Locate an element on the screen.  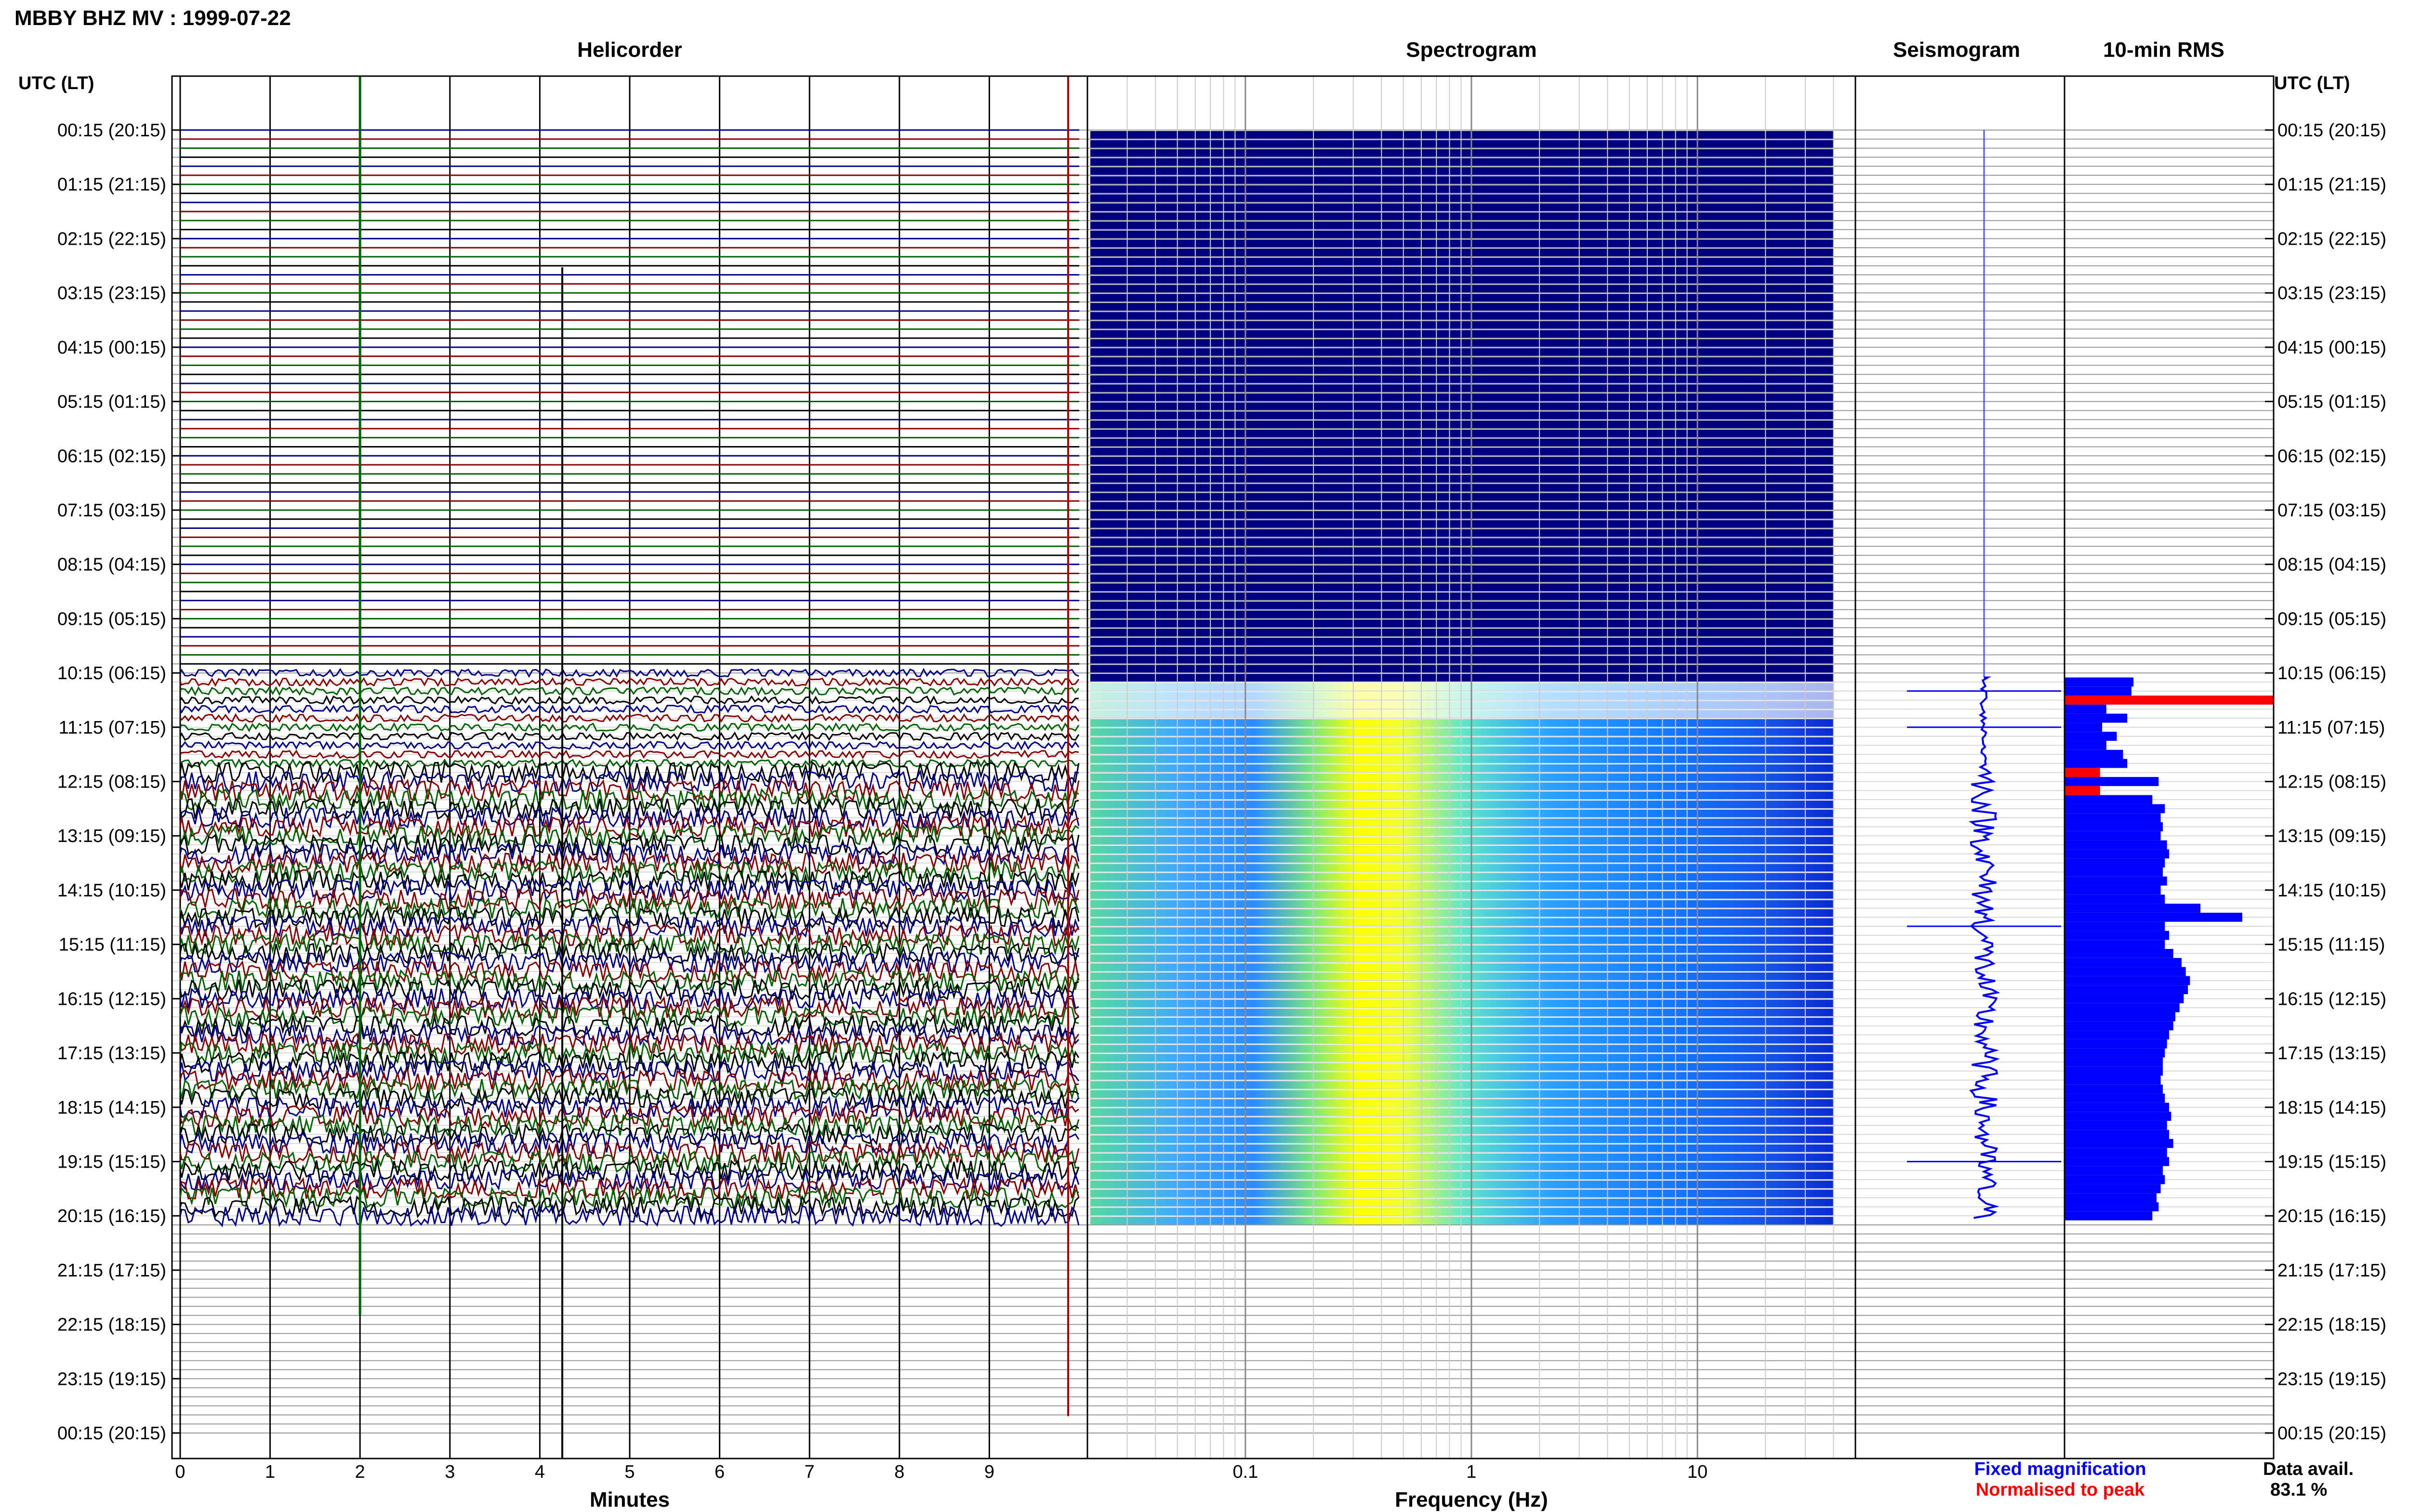
seismogram-title: Seismogram is located at coordinates (1957, 50).